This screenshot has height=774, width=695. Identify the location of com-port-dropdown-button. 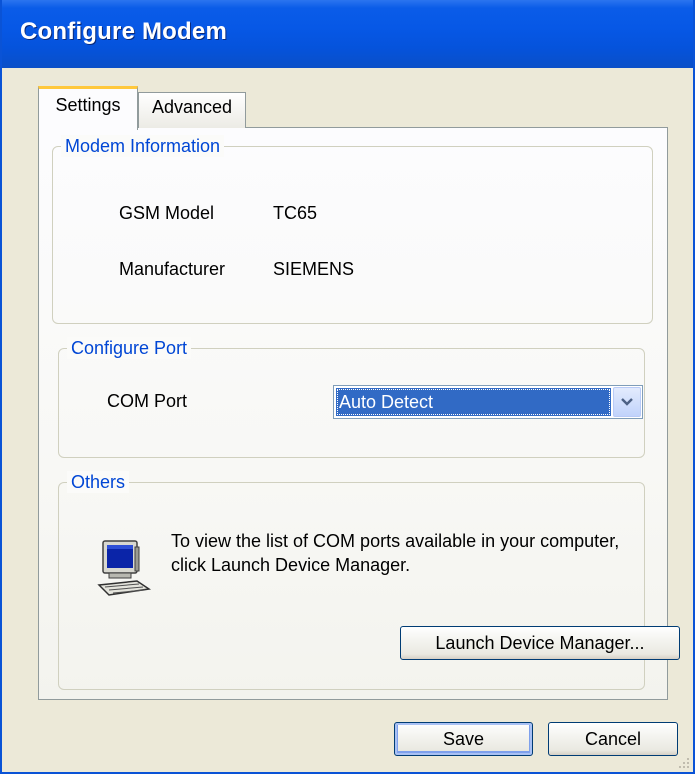
(627, 402).